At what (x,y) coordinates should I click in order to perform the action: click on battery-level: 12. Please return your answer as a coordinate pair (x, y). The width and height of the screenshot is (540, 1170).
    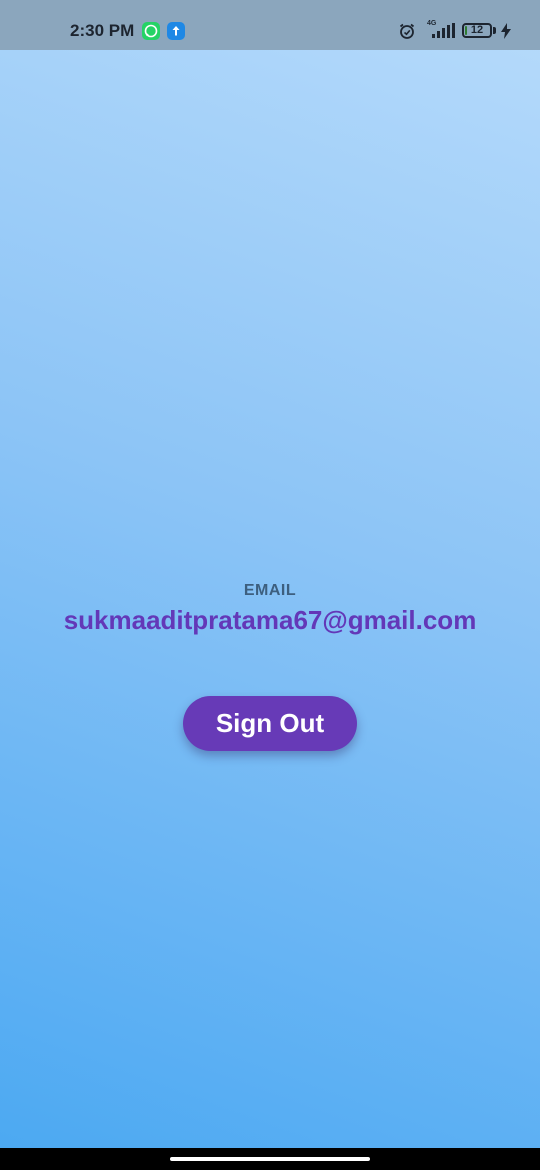
    Looking at the image, I should click on (477, 30).